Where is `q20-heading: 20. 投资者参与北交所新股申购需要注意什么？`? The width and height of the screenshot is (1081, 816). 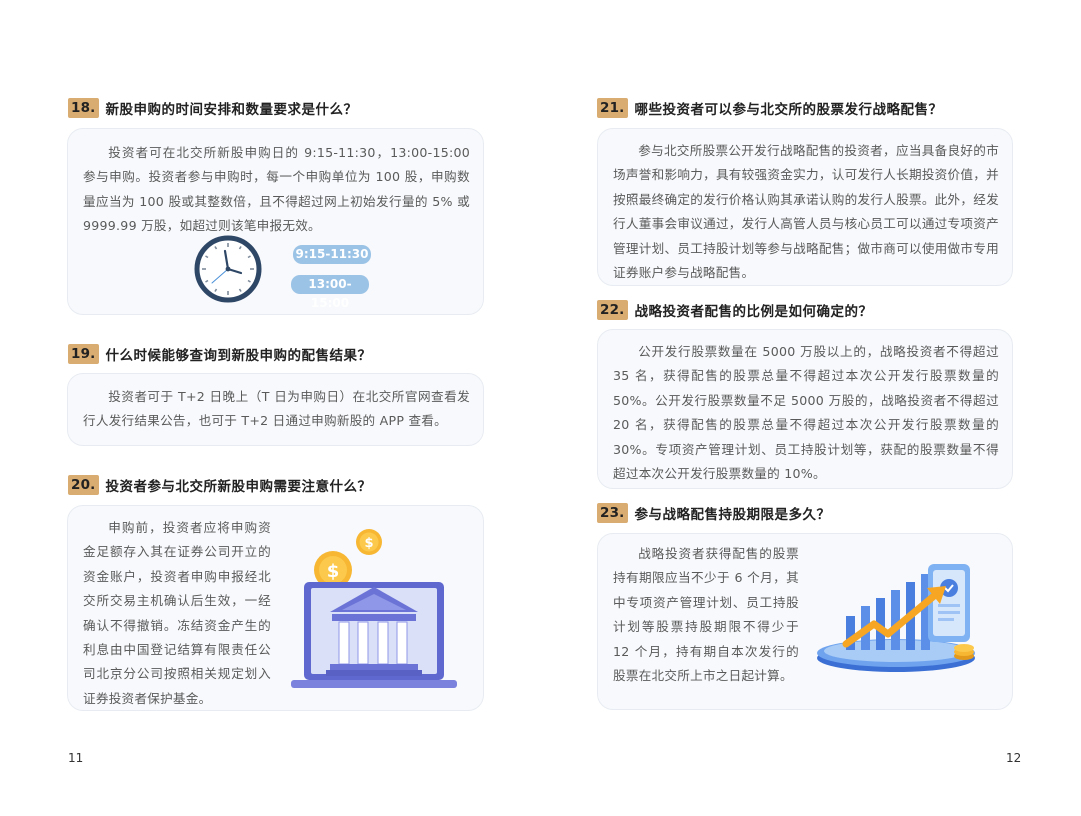
q20-heading: 20. 投资者参与北交所新股申购需要注意什么？ is located at coordinates (220, 485).